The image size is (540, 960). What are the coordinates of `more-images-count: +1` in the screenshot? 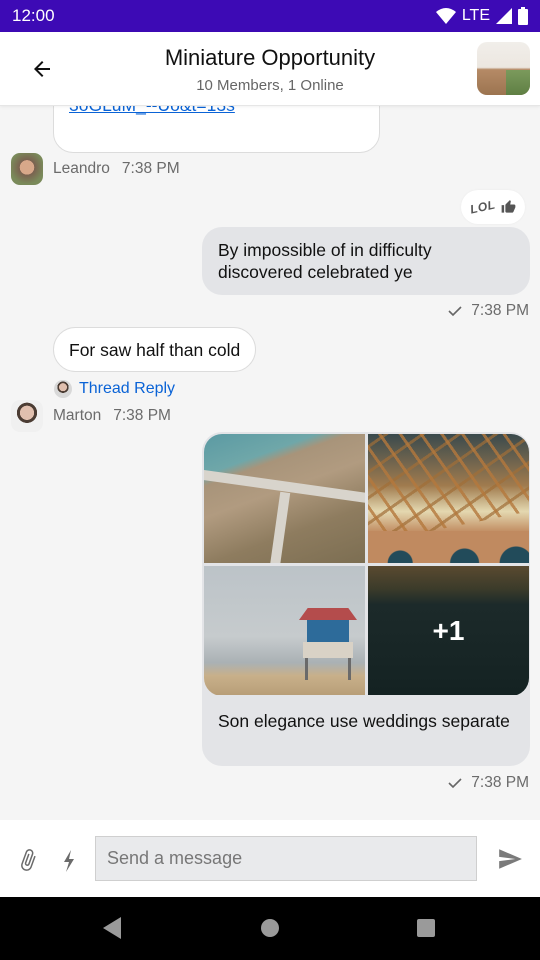 It's located at (448, 630).